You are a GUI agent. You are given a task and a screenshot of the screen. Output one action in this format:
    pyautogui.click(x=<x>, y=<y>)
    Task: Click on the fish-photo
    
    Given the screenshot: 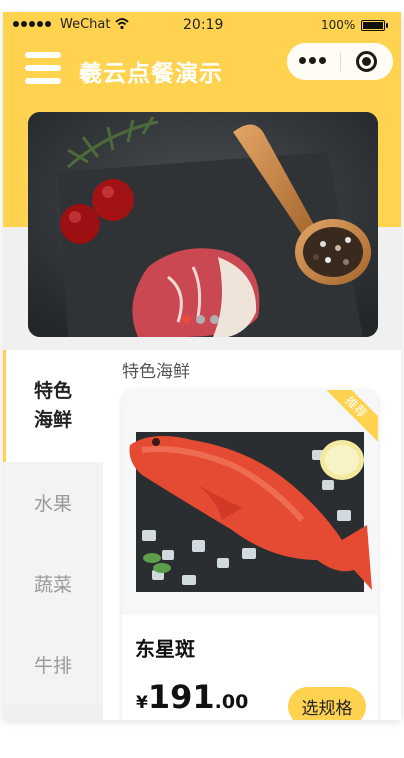 What is the action you would take?
    pyautogui.click(x=250, y=512)
    